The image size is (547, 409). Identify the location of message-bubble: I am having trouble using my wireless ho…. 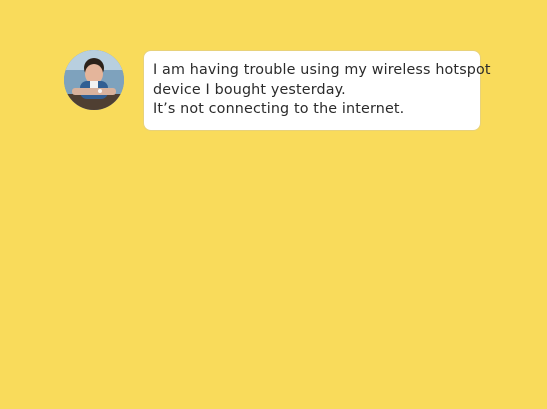
(317, 90).